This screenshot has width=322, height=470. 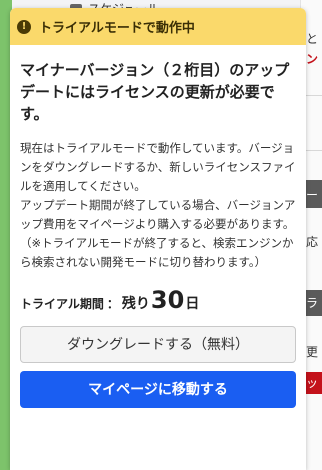 What do you see at coordinates (312, 242) in the screenshot?
I see `background-text-fragment: 応` at bounding box center [312, 242].